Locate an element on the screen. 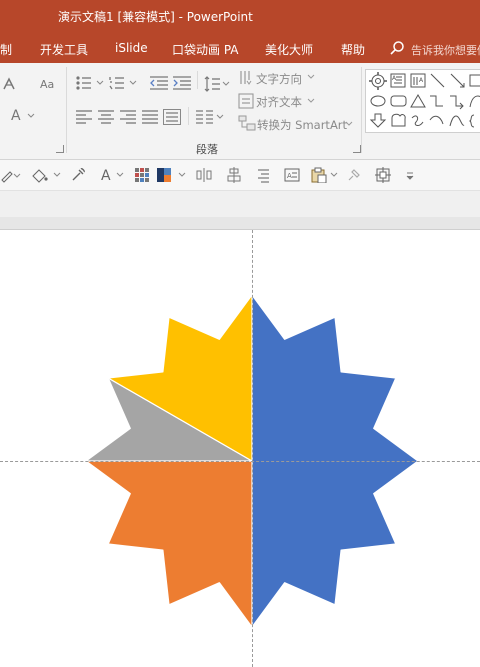 Image resolution: width=480 pixels, height=667 pixels. rectangle-shape-icon is located at coordinates (474, 80).